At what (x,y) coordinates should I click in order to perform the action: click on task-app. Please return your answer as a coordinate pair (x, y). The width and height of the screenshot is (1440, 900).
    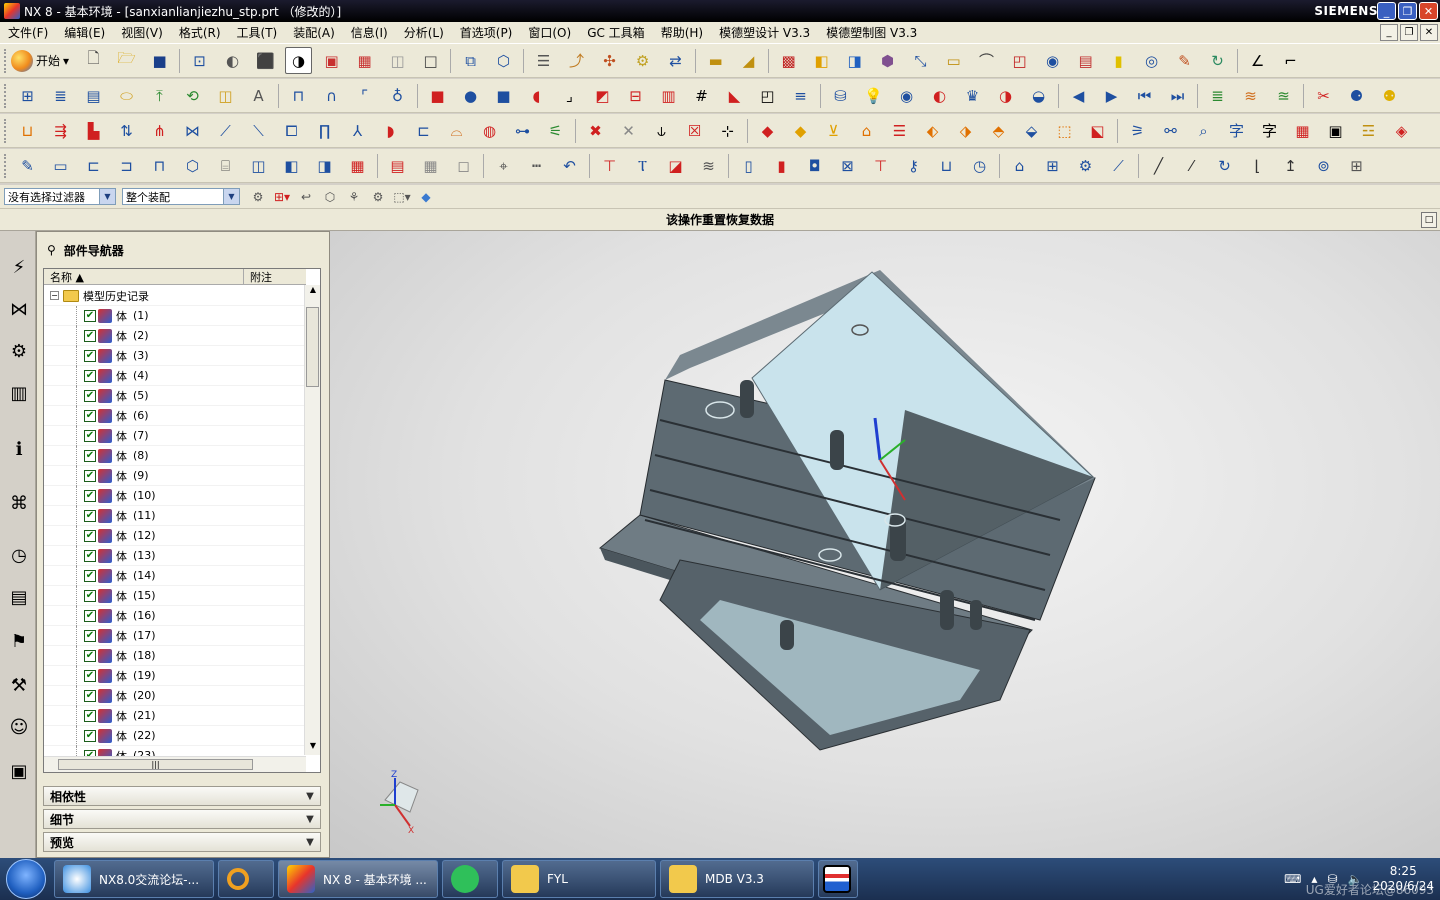
    Looking at the image, I should click on (838, 879).